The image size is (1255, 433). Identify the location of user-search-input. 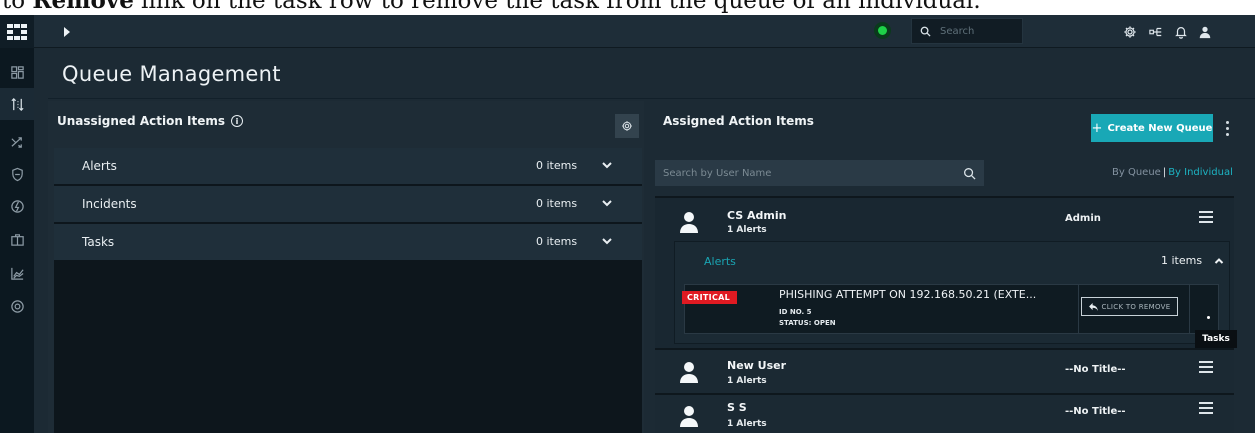
(813, 173).